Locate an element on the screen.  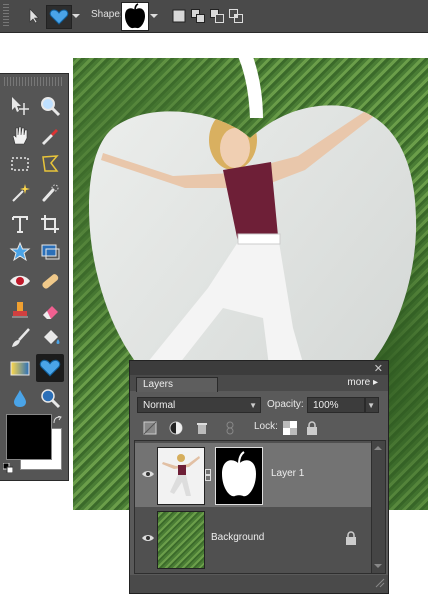
zoom-tool-icon is located at coordinates (50, 106).